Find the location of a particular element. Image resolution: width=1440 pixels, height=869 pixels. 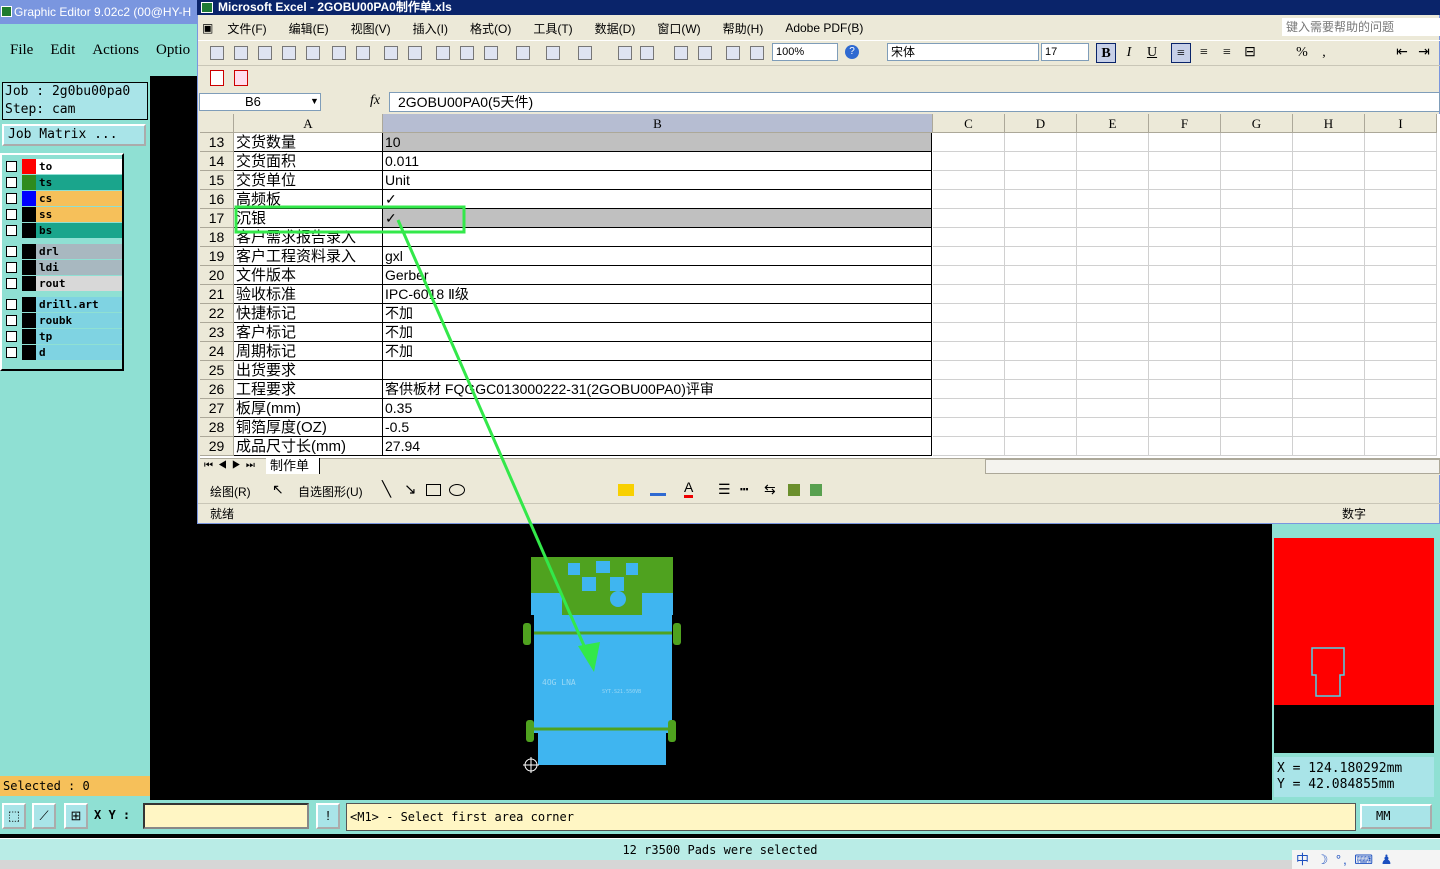

research-icon is located at coordinates (415, 53).